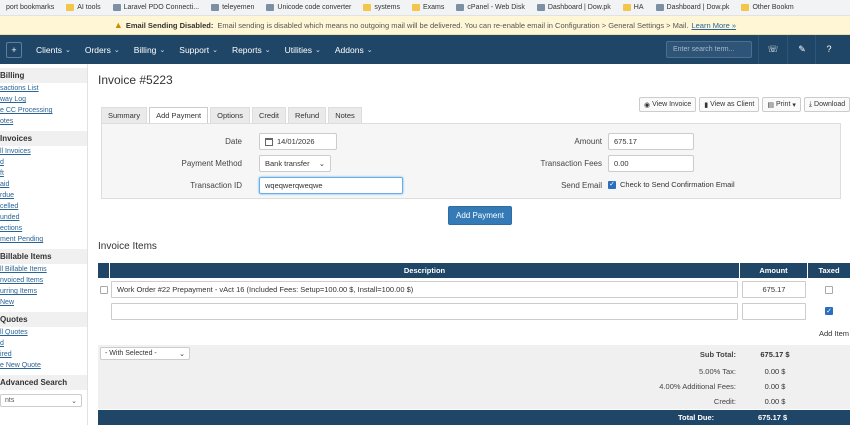  Describe the element at coordinates (802, 49) in the screenshot. I see `wrench-icon: ✎` at that location.